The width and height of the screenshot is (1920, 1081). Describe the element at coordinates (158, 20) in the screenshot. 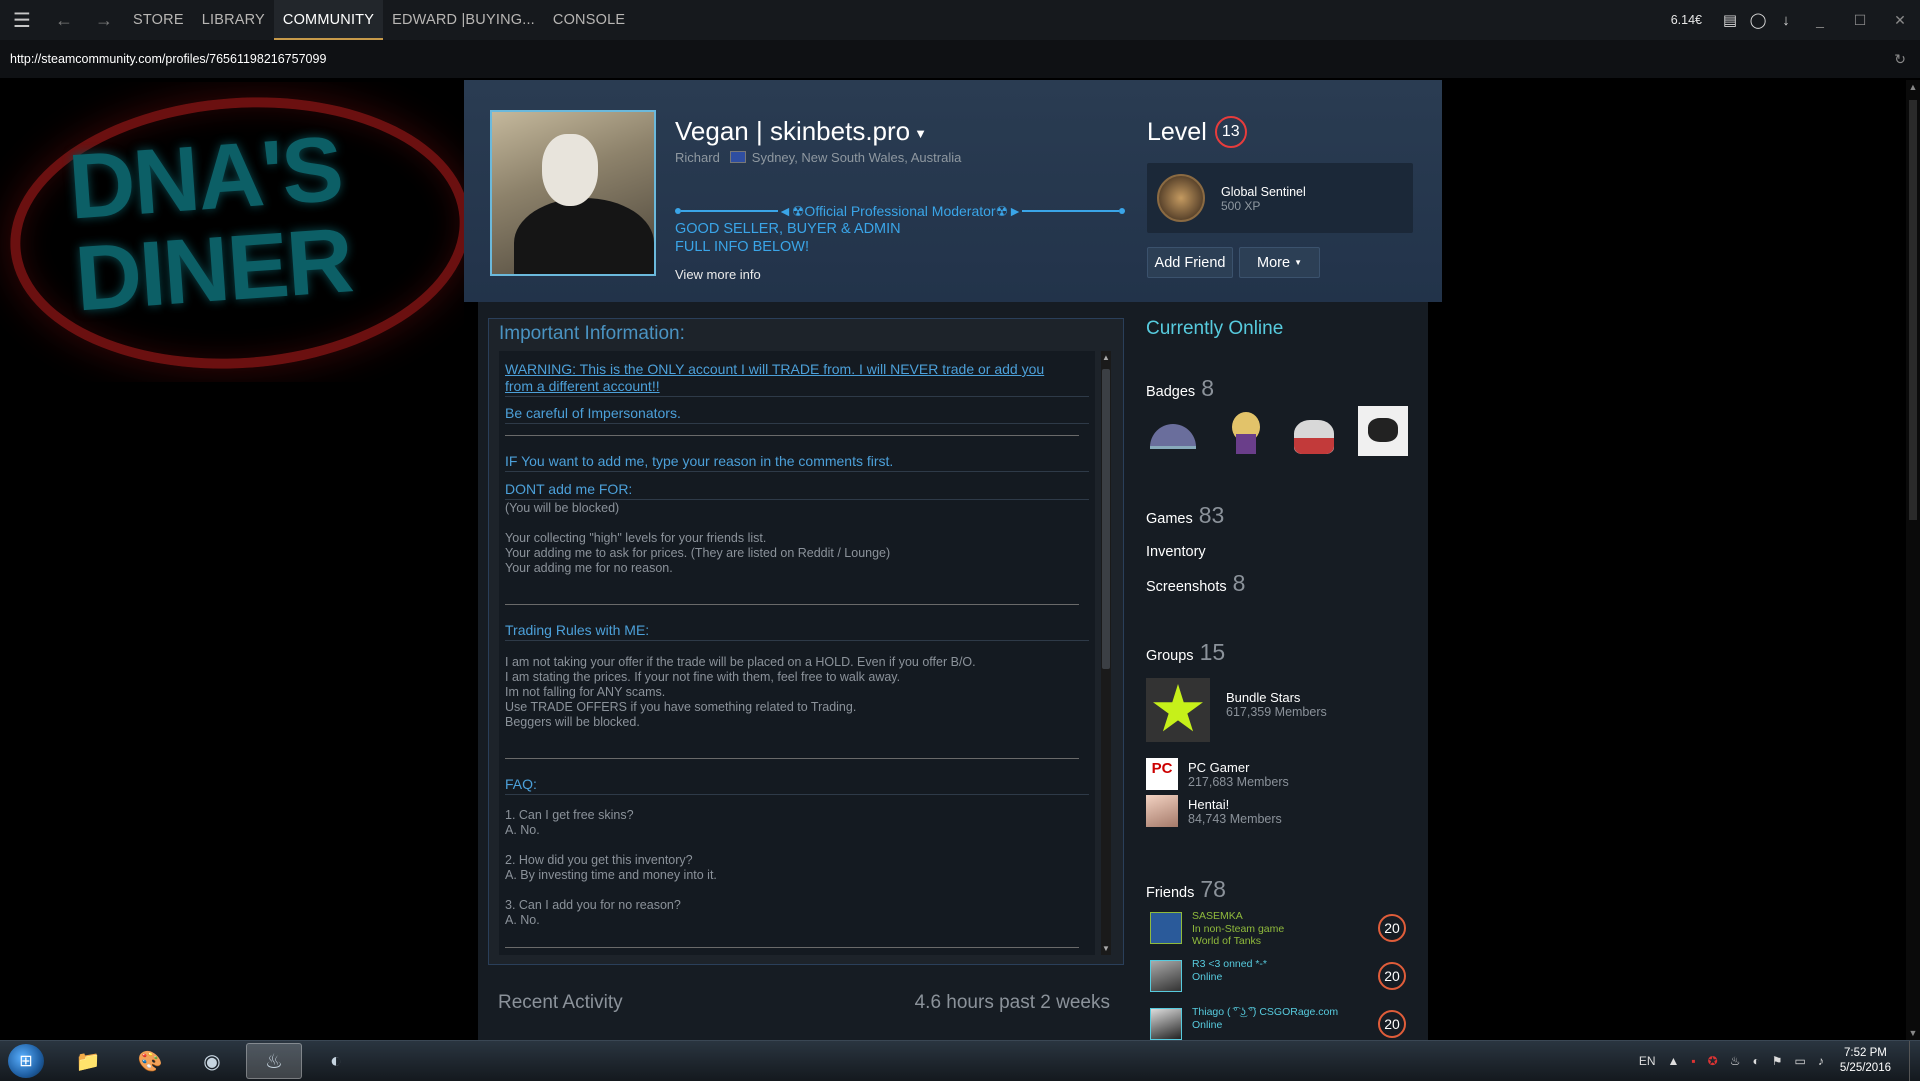

I see `tab-store: STORE` at that location.